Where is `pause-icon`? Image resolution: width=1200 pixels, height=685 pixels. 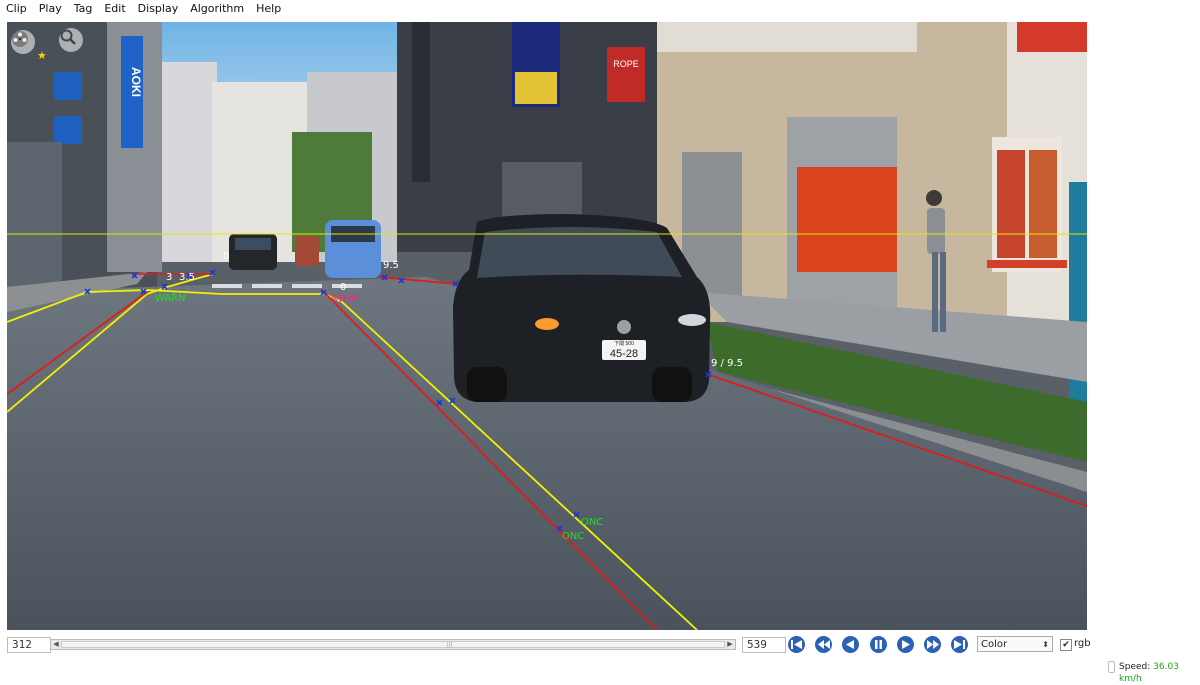
pause-icon is located at coordinates (878, 644).